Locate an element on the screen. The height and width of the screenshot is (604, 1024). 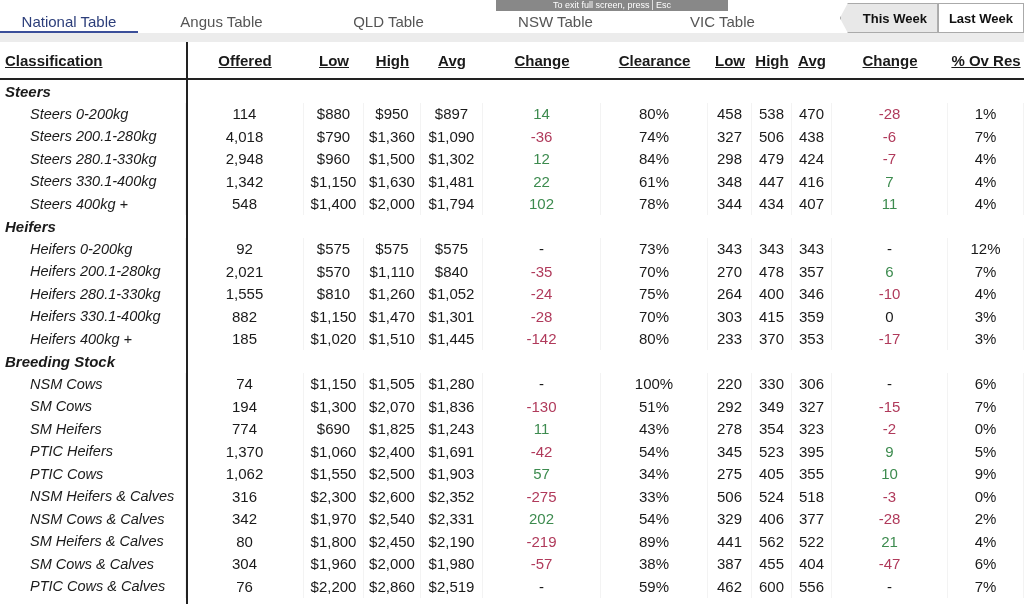
row-label: PTIC Cows is located at coordinates (66, 473).